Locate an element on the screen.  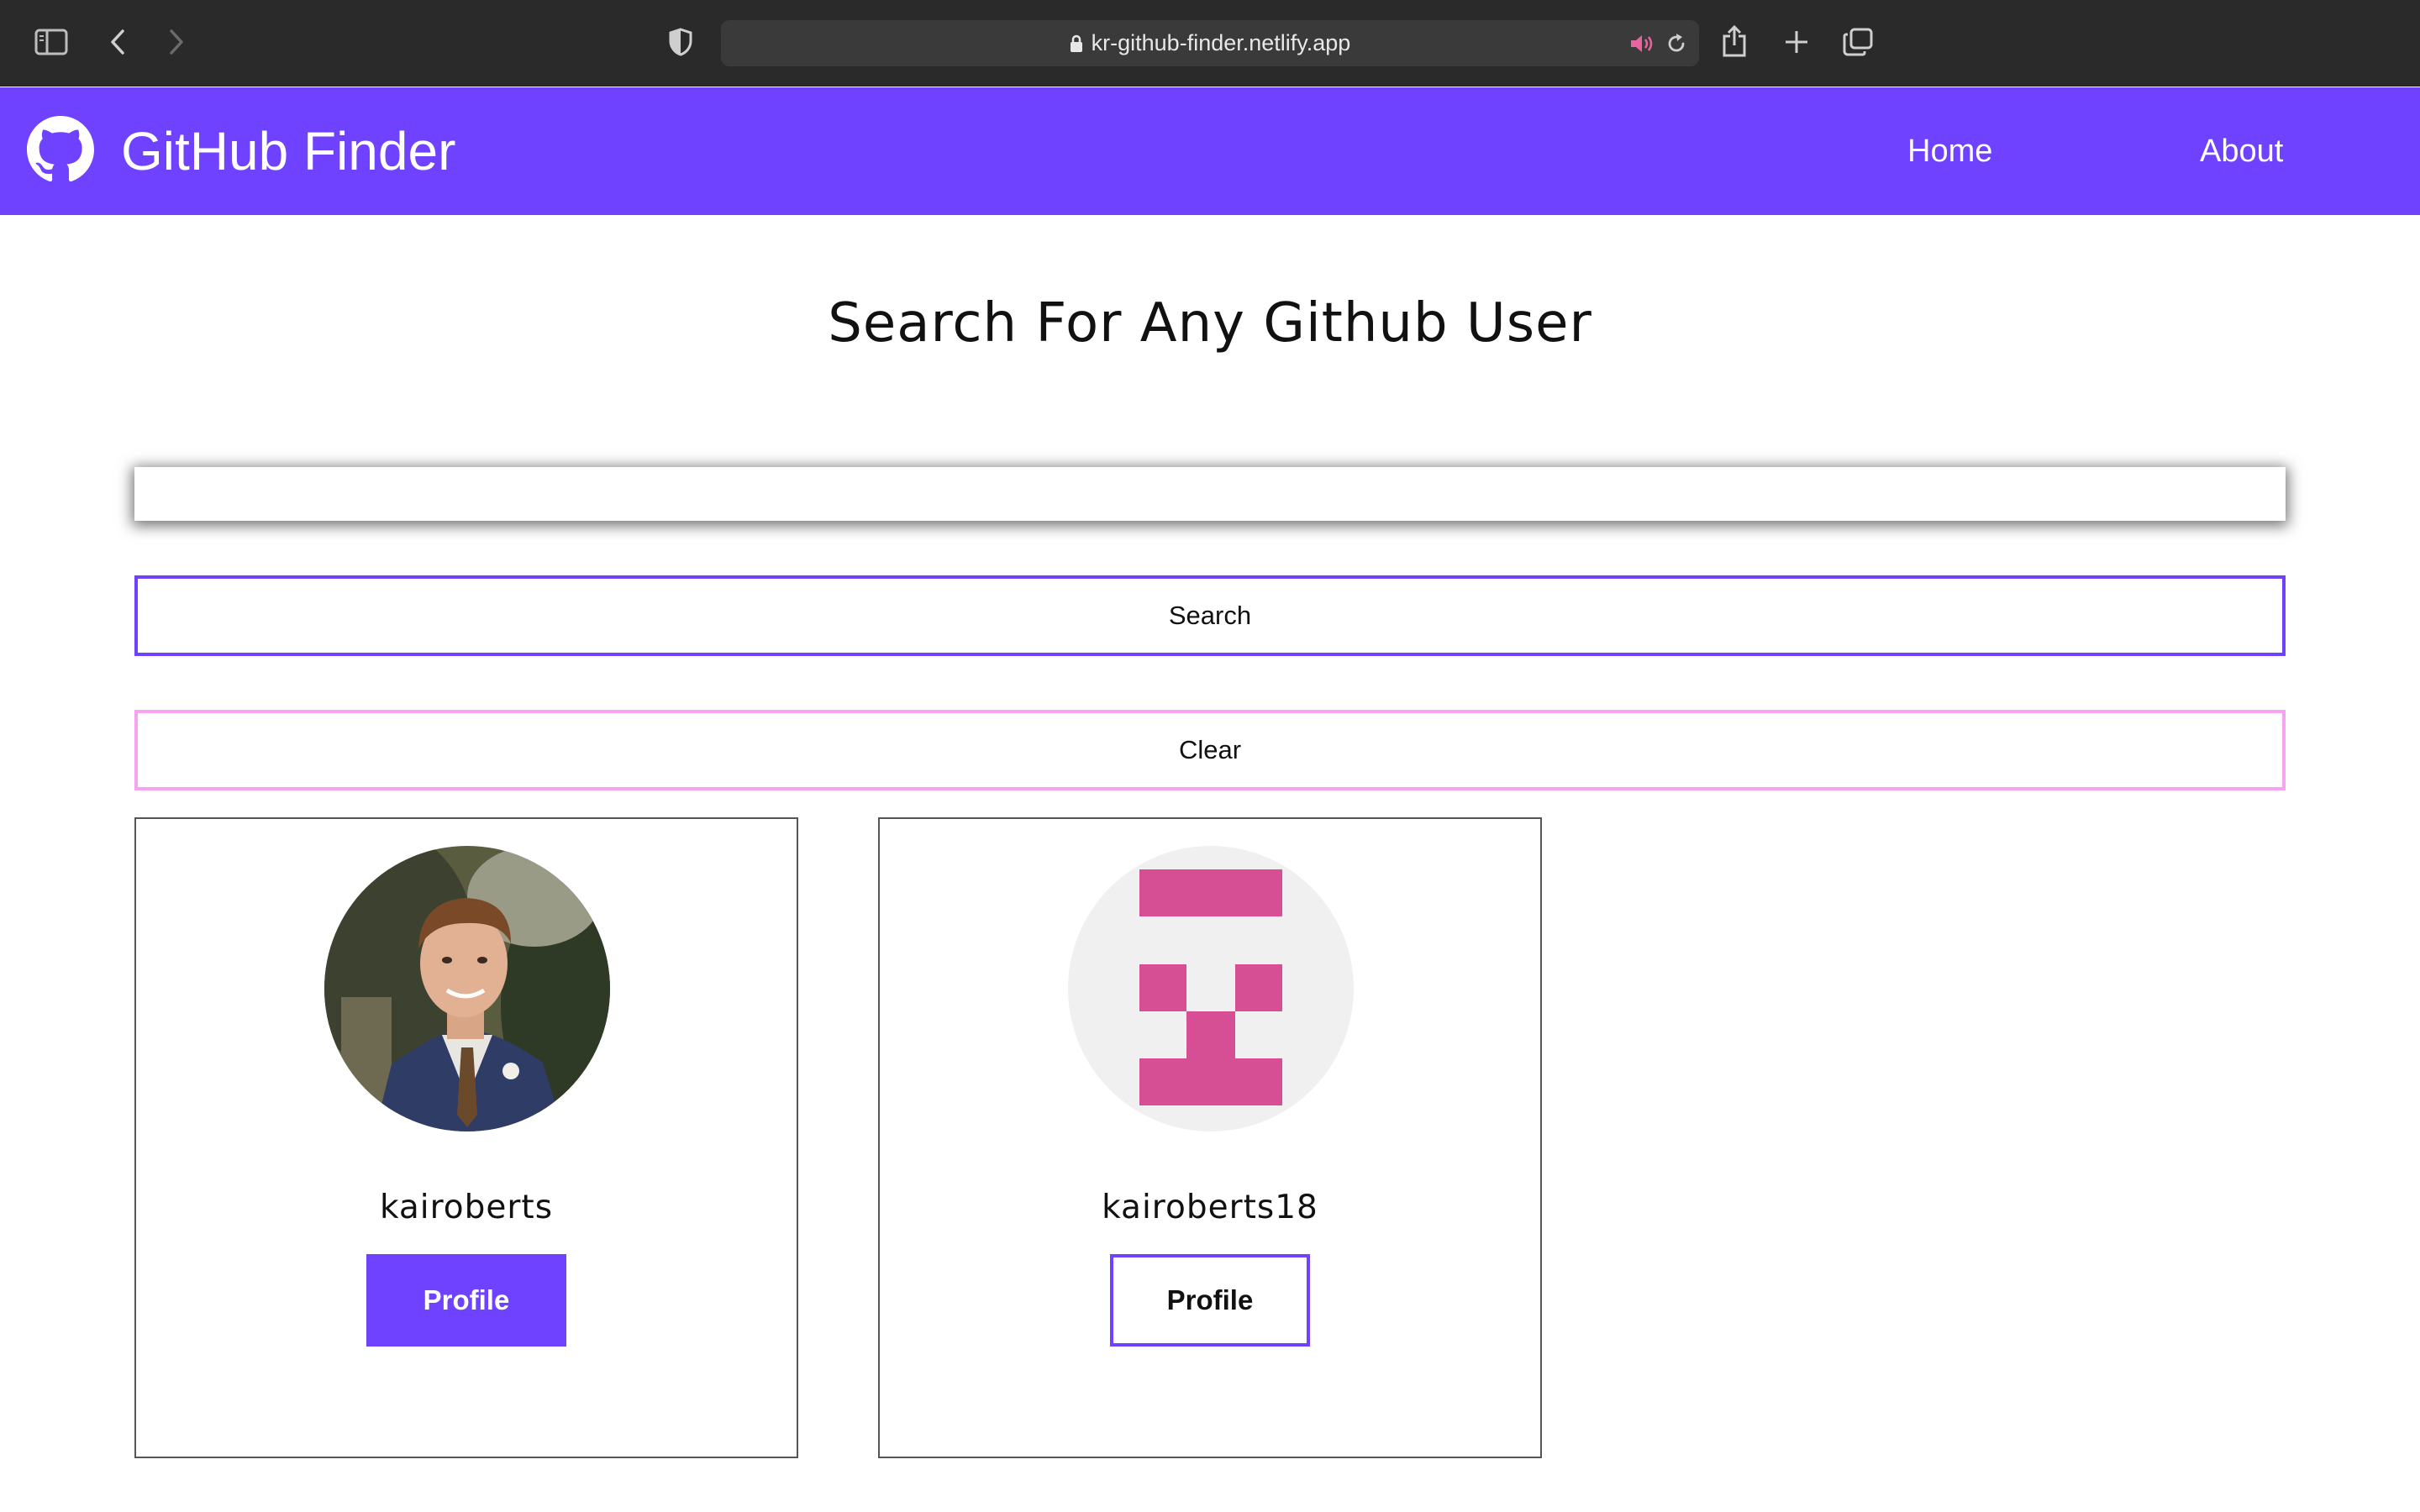
search-input is located at coordinates (1210, 494).